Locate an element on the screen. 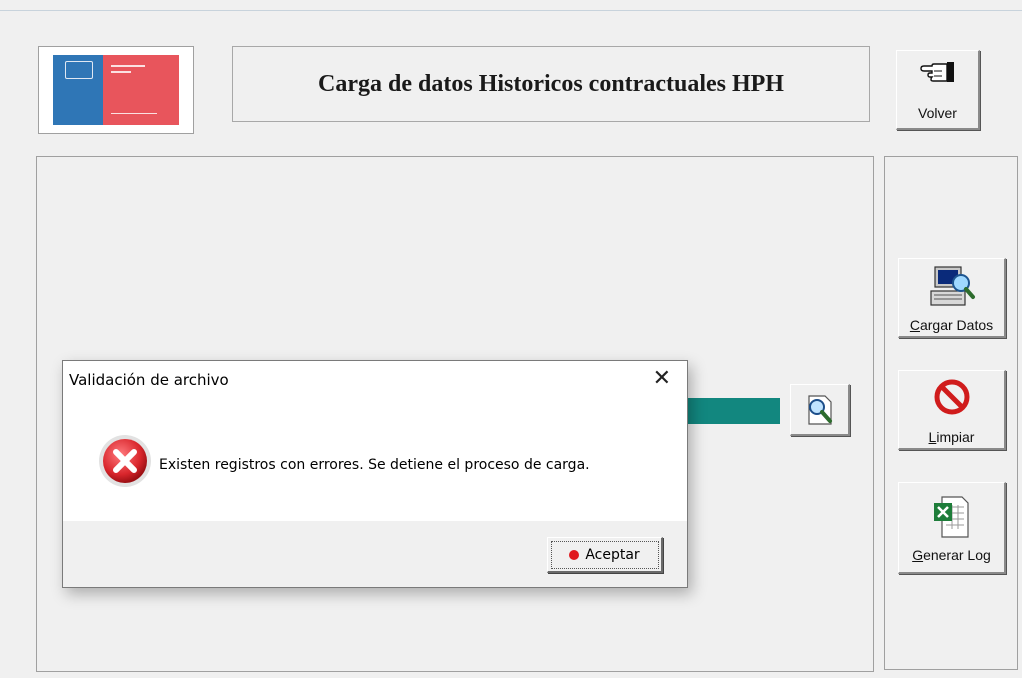 The image size is (1022, 678). coat-of-arms-icon is located at coordinates (79, 70).